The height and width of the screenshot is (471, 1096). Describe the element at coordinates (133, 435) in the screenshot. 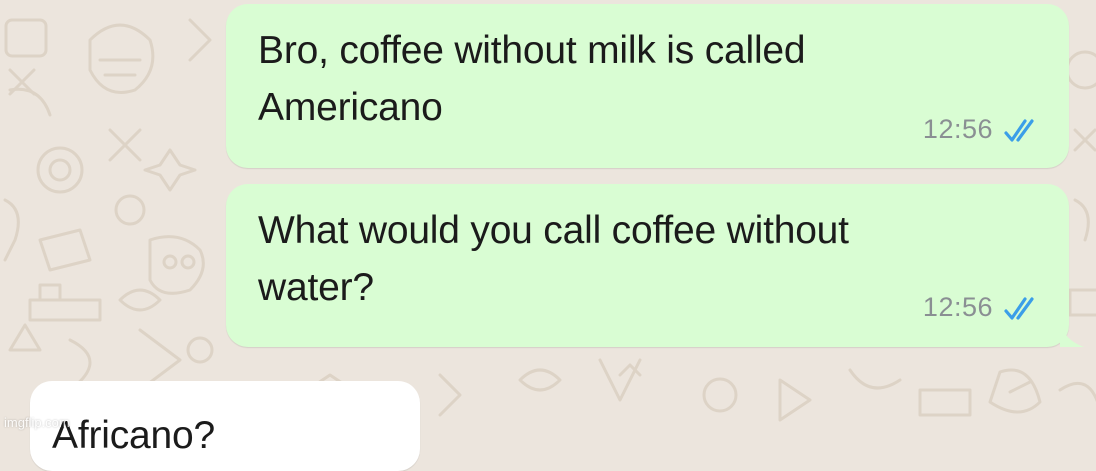

I see `message-text: Africano?` at that location.